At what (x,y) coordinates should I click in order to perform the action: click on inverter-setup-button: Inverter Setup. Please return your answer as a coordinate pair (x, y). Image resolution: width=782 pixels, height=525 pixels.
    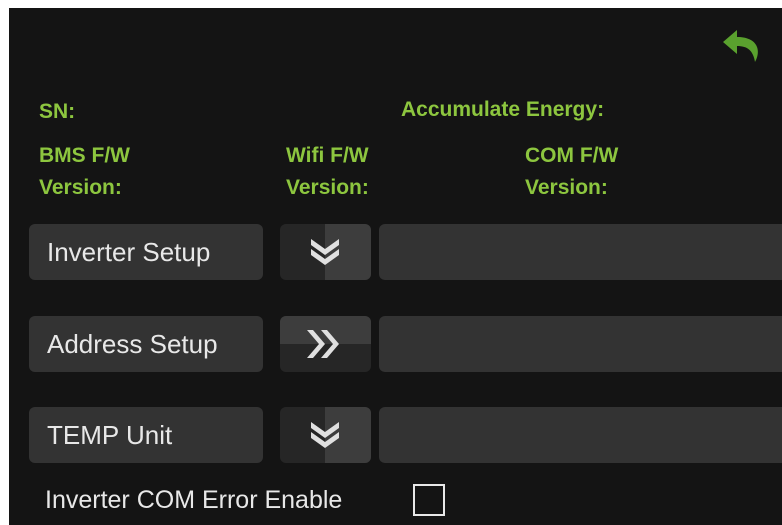
    Looking at the image, I should click on (146, 252).